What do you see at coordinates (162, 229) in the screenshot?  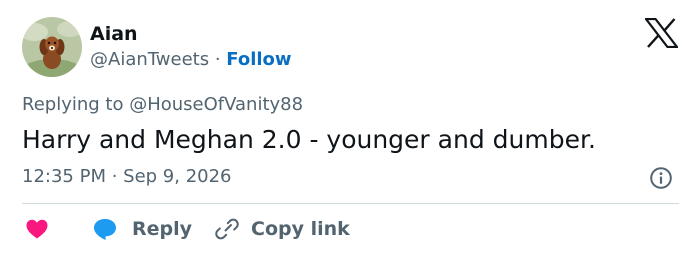 I see `reply-label: Reply` at bounding box center [162, 229].